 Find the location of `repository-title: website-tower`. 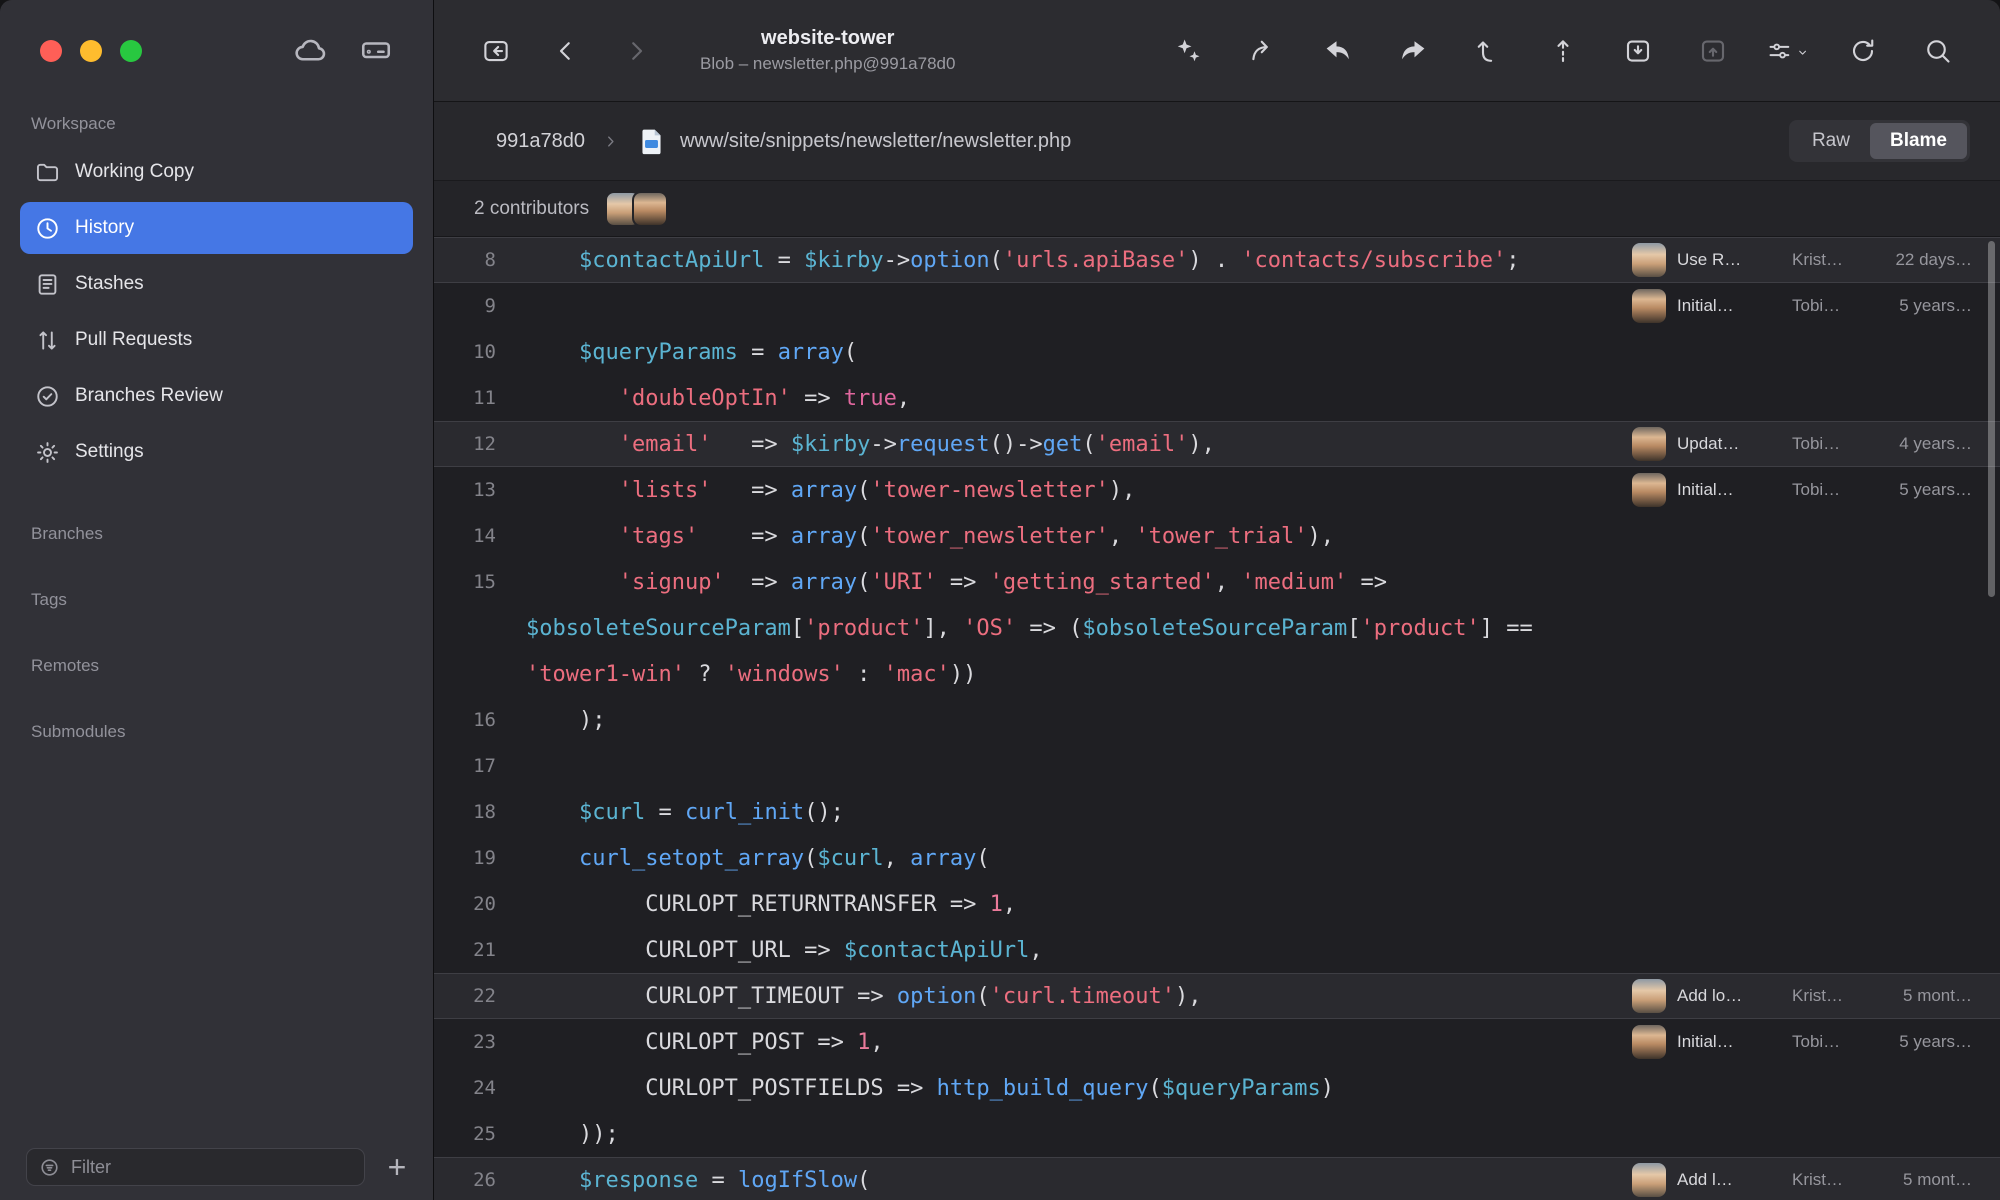

repository-title: website-tower is located at coordinates (828, 38).